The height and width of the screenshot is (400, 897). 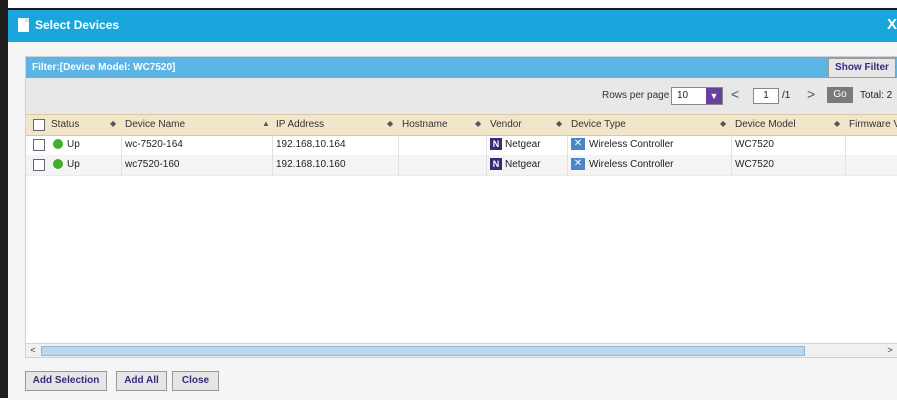 I want to click on sort-device-model-icon: ◆, so click(x=837, y=123).